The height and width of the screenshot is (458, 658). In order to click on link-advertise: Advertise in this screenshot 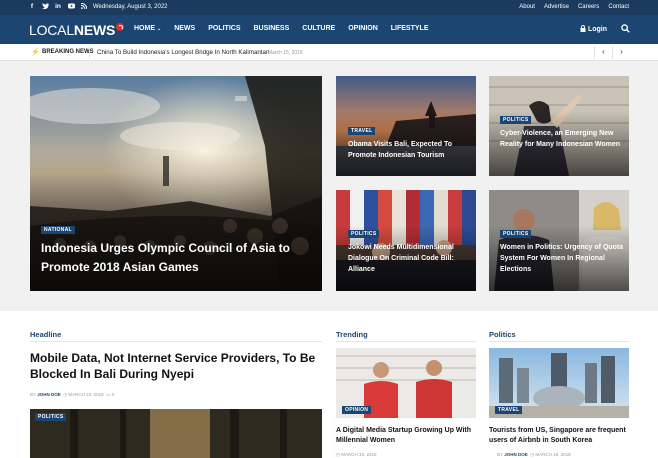, I will do `click(556, 7)`.